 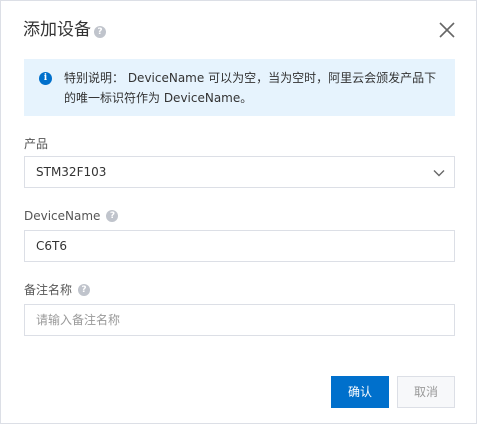 I want to click on product-label-text: 产品, so click(x=36, y=144).